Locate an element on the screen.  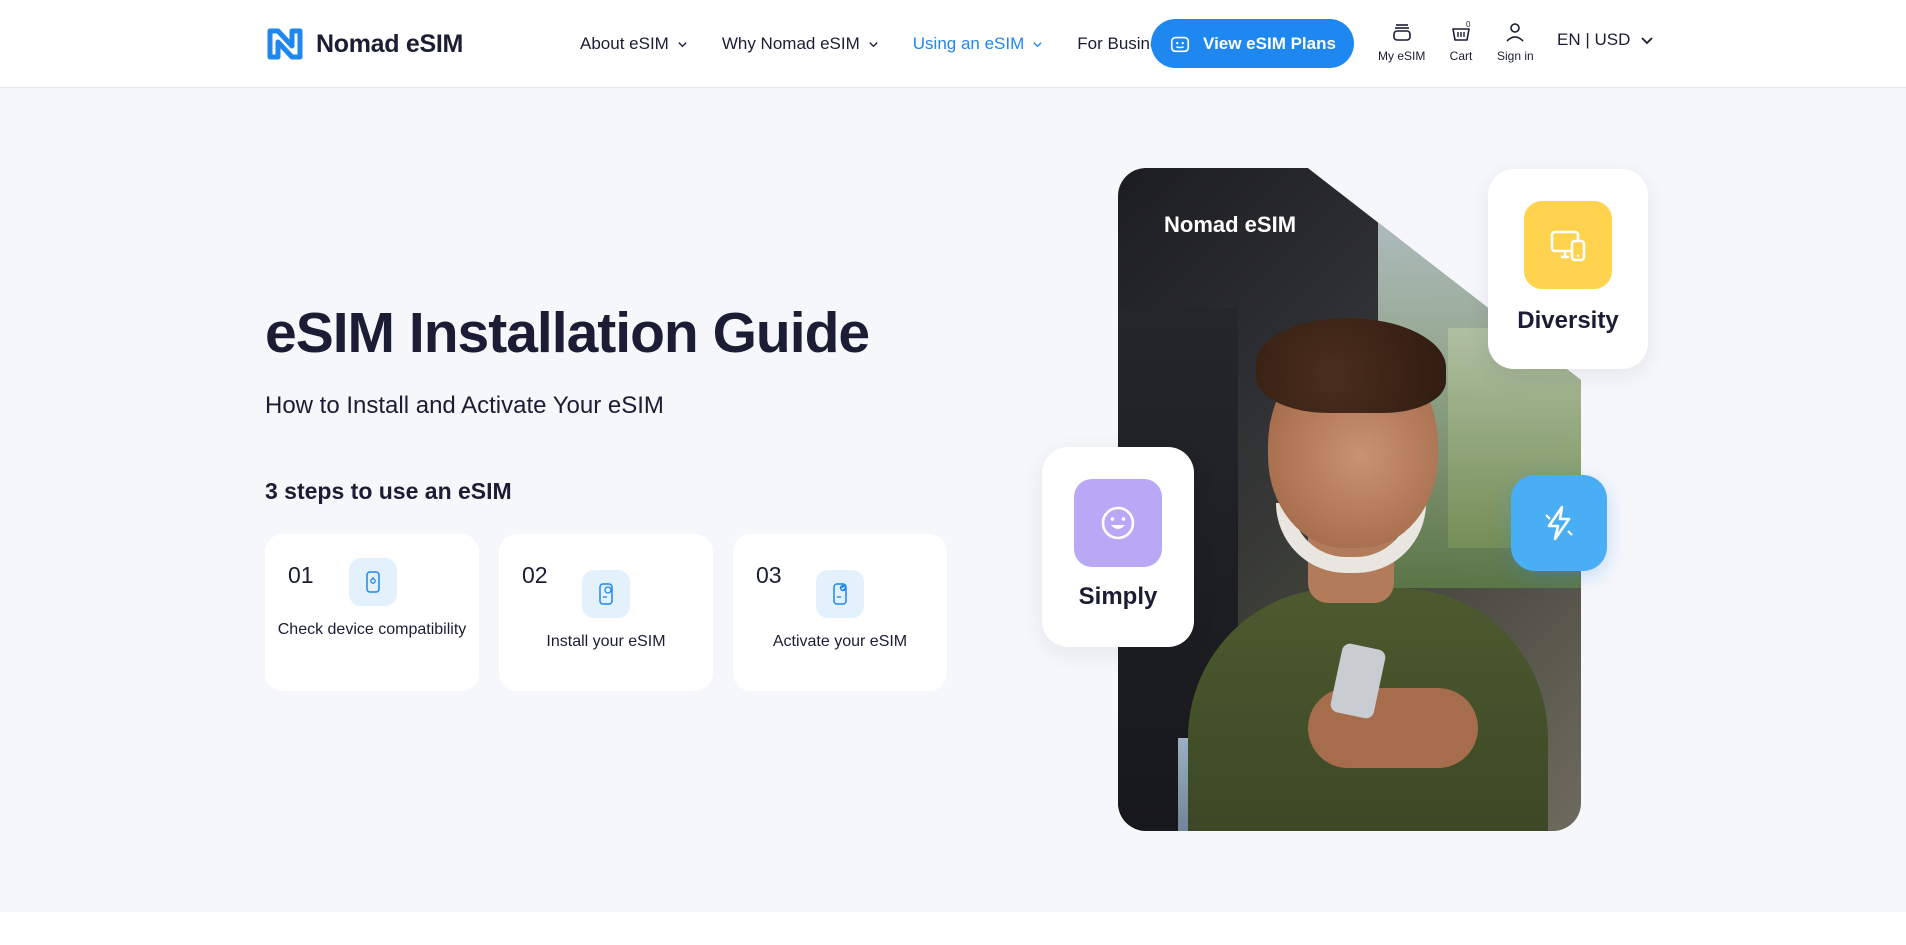
lightning-icon is located at coordinates (1559, 523).